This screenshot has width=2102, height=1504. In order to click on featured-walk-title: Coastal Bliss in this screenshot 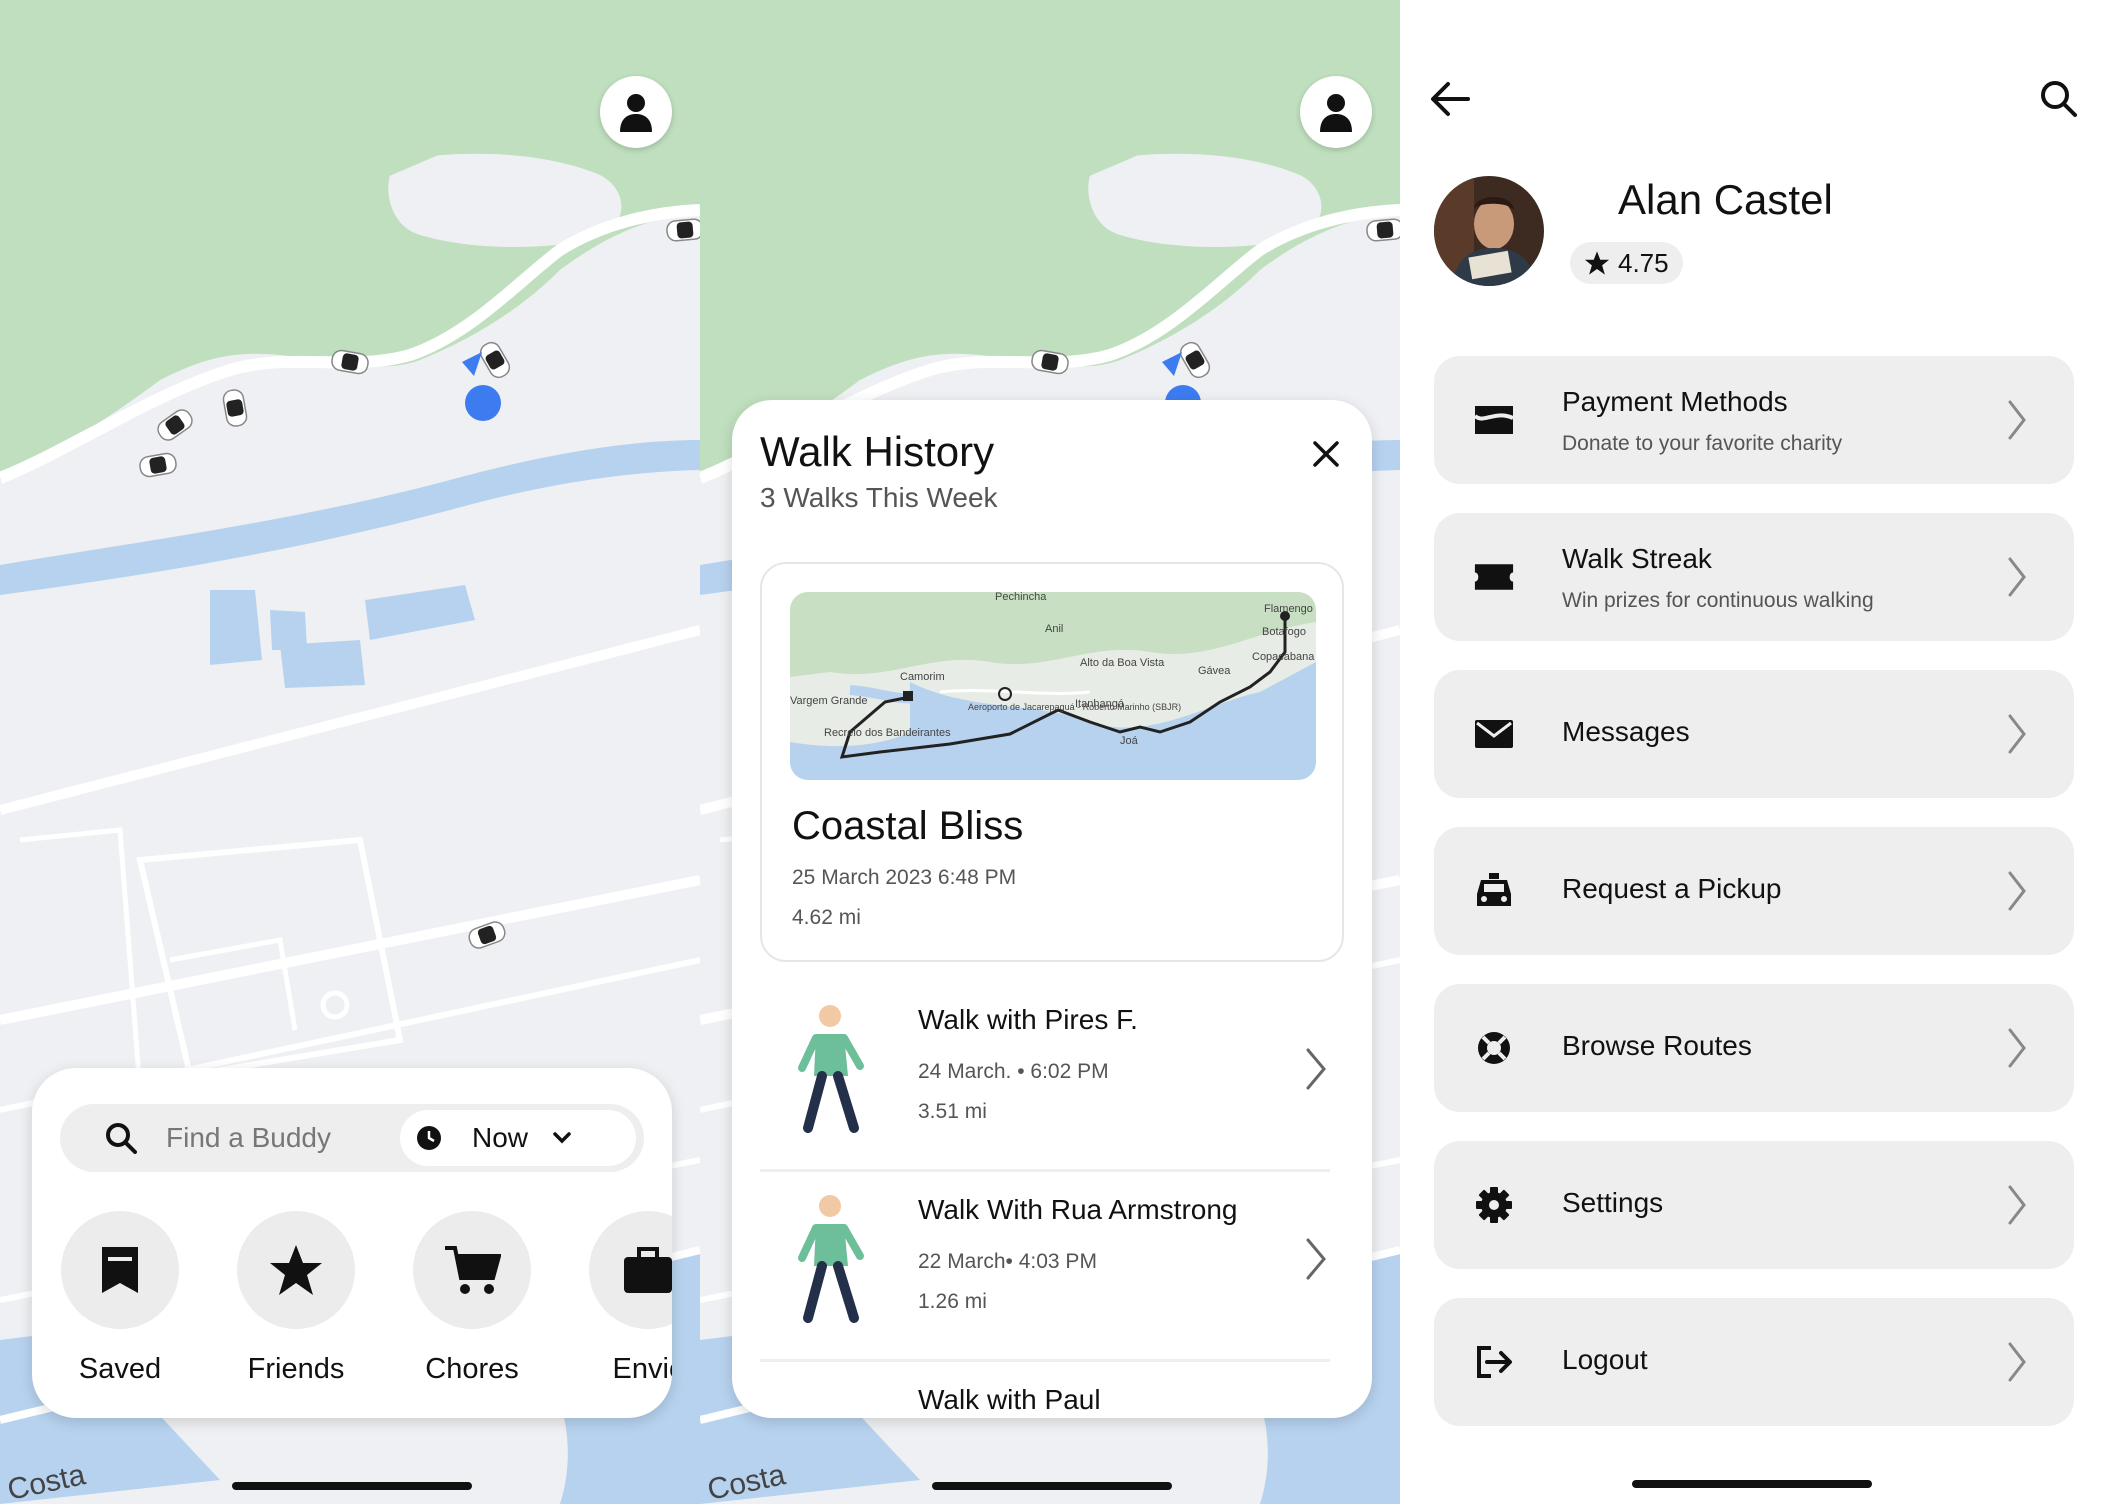, I will do `click(908, 826)`.